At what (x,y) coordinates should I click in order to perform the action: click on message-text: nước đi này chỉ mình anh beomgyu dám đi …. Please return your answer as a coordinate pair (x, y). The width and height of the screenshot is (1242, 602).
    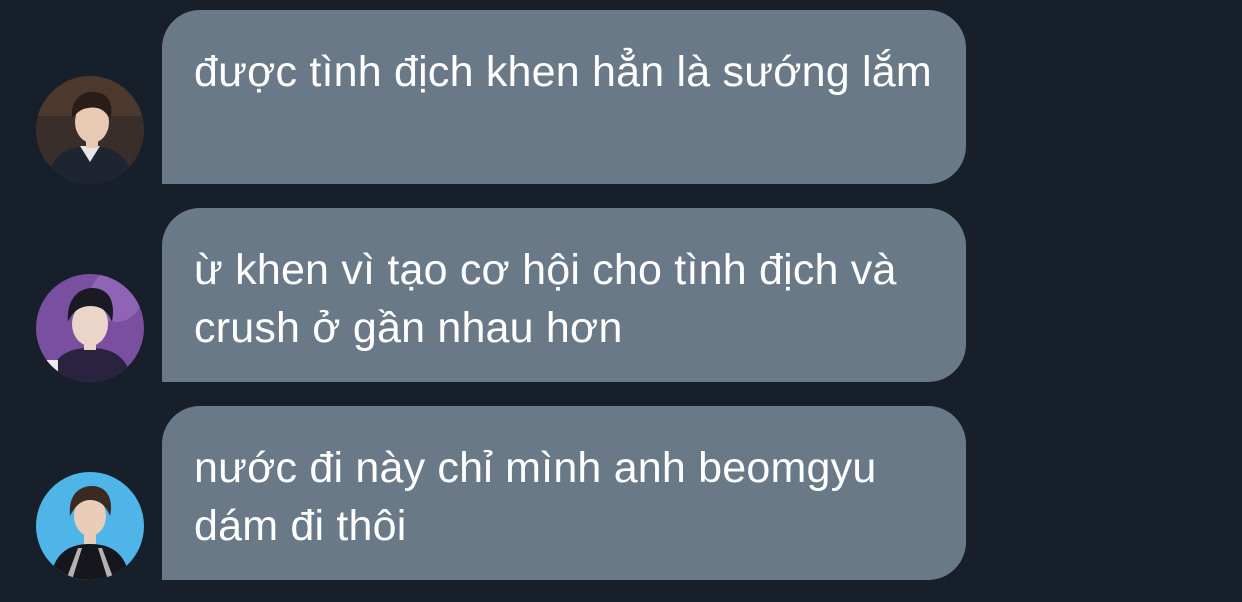
    Looking at the image, I should click on (535, 497).